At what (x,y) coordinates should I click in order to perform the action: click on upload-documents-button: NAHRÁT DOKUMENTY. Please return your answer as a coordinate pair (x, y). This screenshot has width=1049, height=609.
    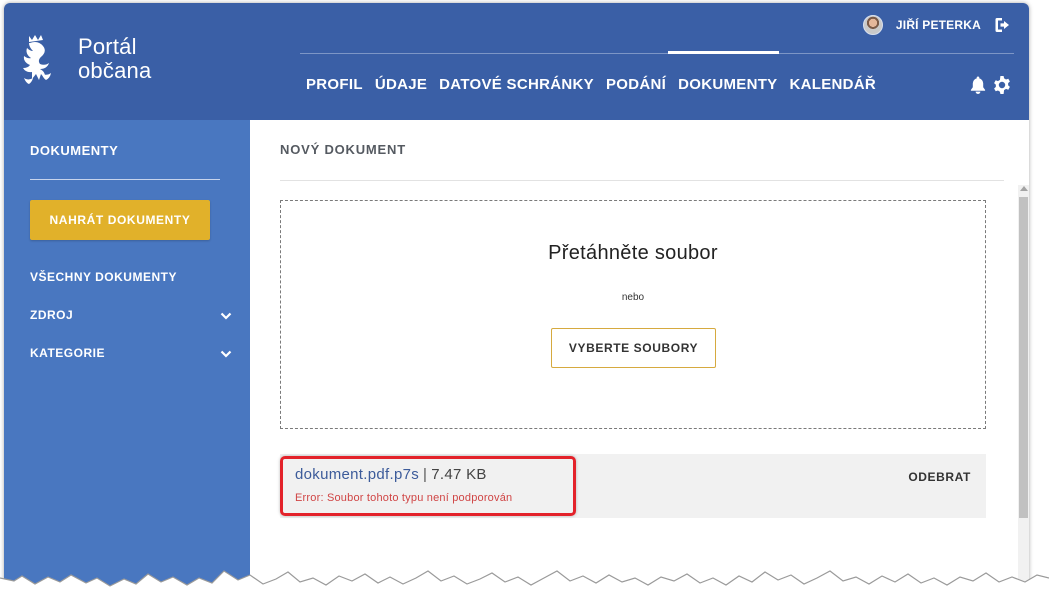
    Looking at the image, I should click on (120, 220).